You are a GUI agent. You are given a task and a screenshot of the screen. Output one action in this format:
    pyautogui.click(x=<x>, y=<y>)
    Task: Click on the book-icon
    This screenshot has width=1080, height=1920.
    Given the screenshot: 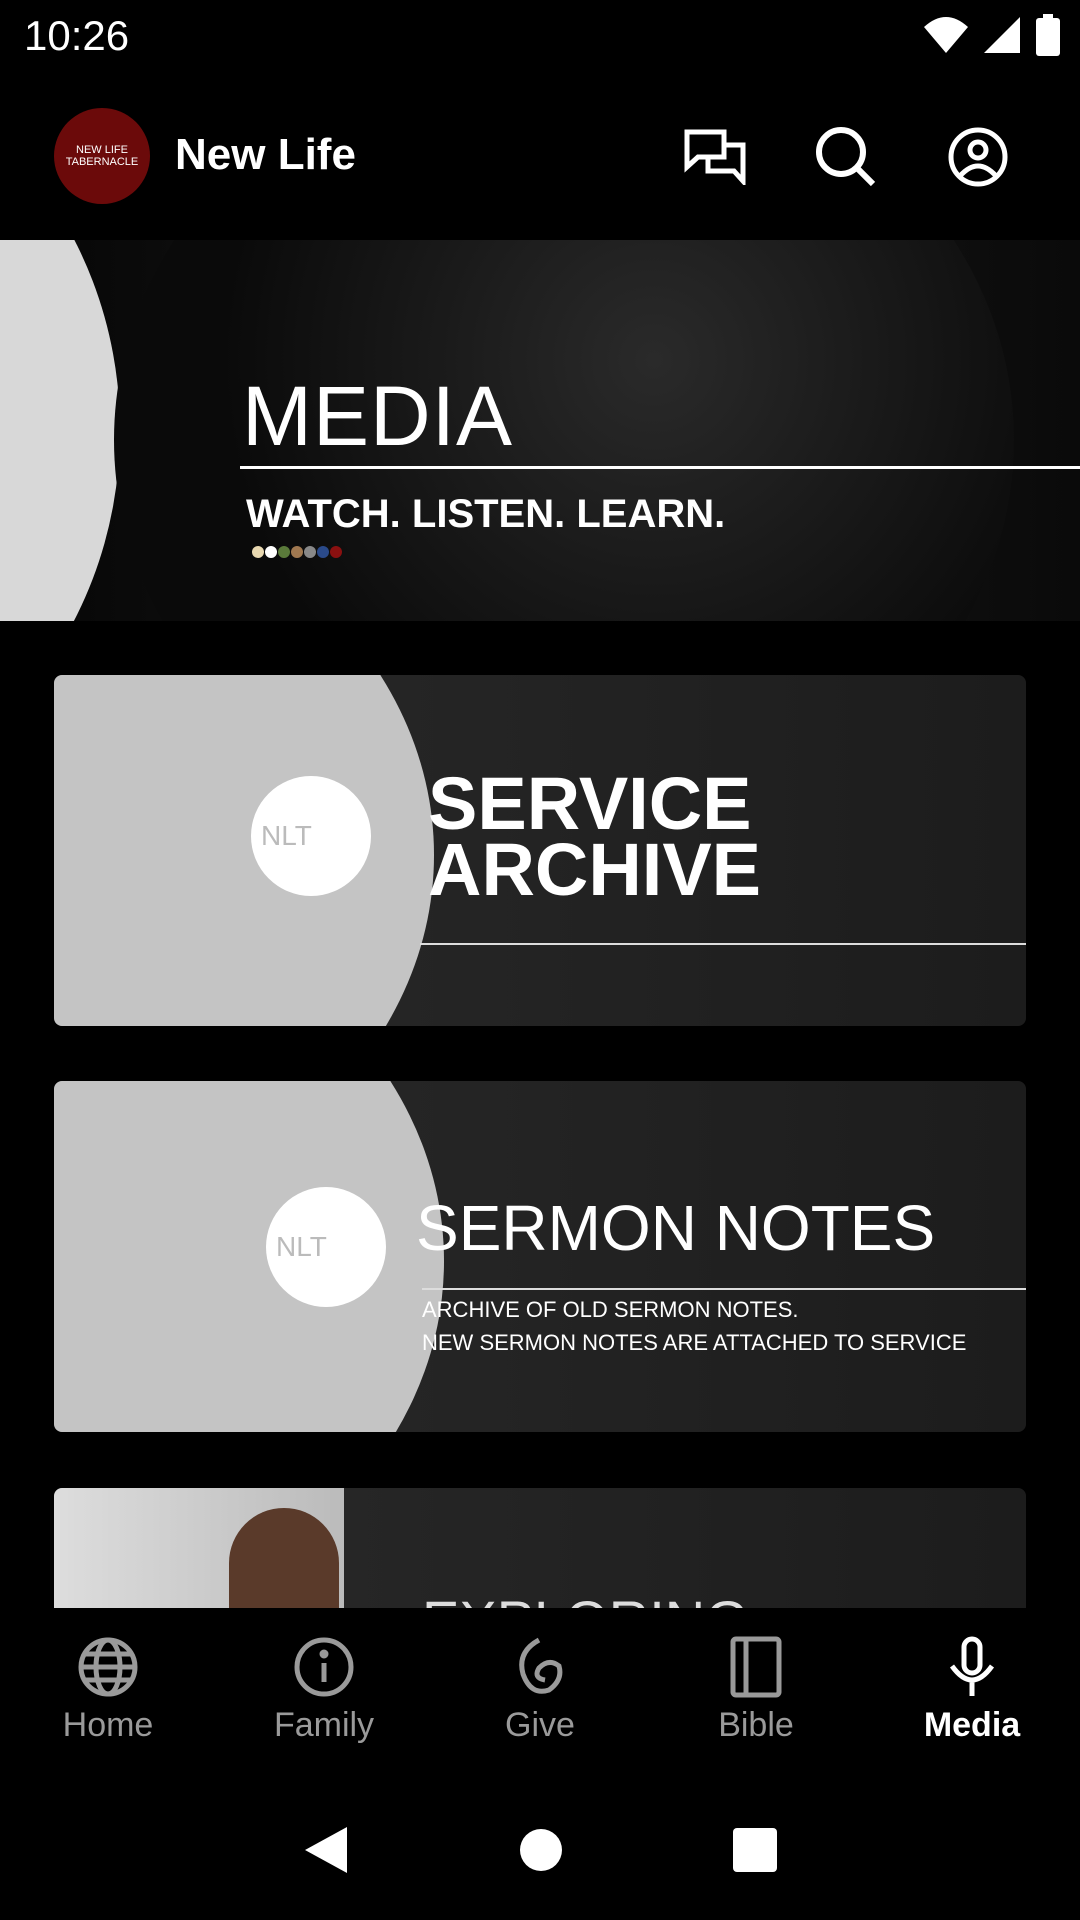 What is the action you would take?
    pyautogui.click(x=756, y=1667)
    